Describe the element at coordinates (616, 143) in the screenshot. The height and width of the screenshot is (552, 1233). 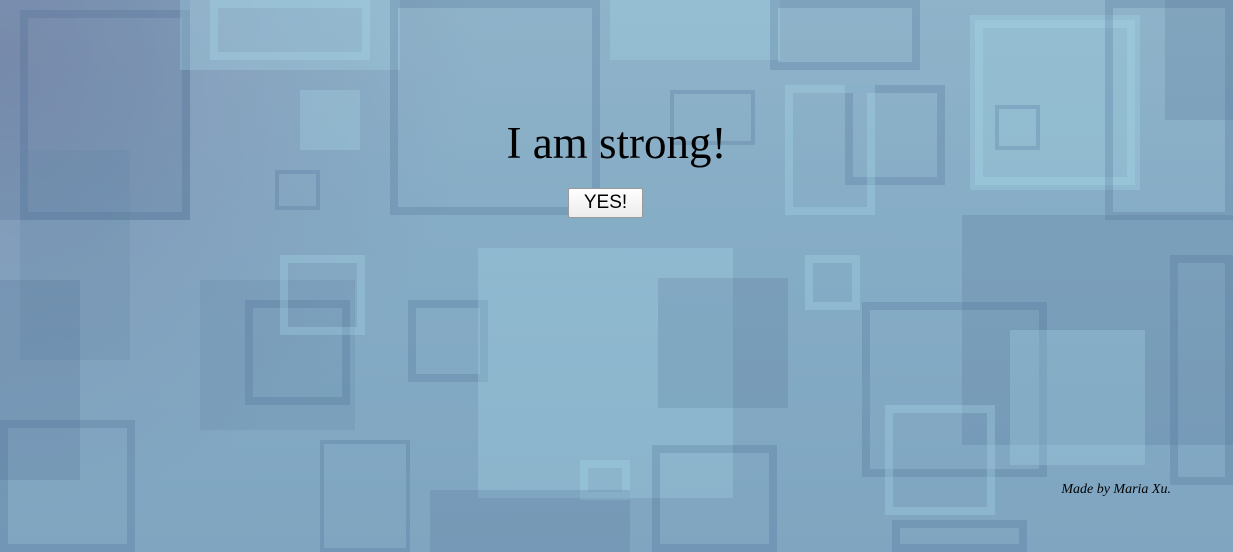
I see `page-title: I am strong!` at that location.